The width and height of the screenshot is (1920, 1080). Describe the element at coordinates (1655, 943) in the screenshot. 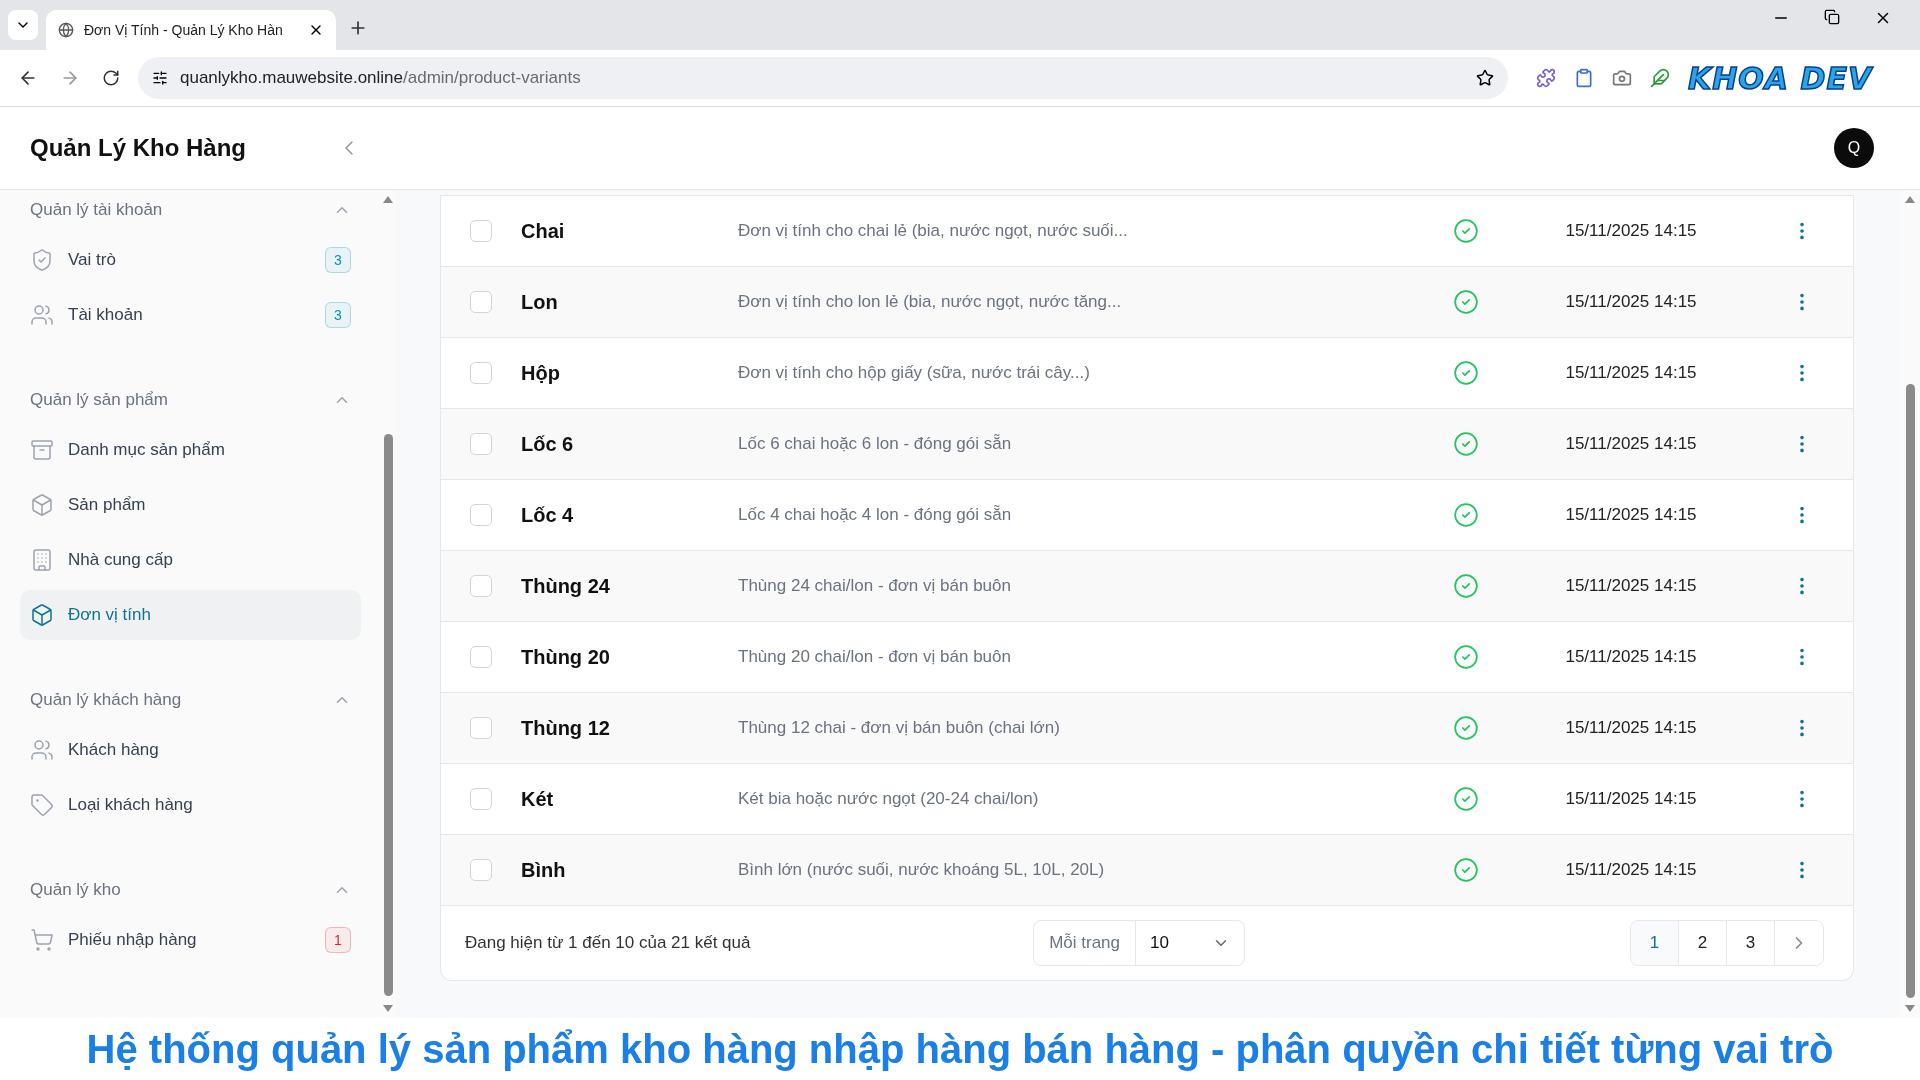

I see `page-button: 1` at that location.